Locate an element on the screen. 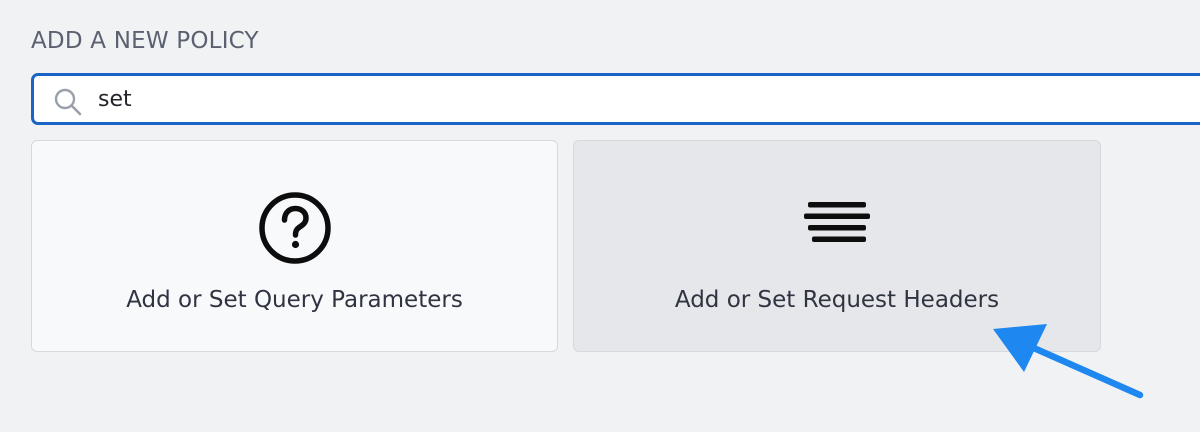 The width and height of the screenshot is (1200, 432). policy-card-label: Add or Set Query Parameters is located at coordinates (294, 300).